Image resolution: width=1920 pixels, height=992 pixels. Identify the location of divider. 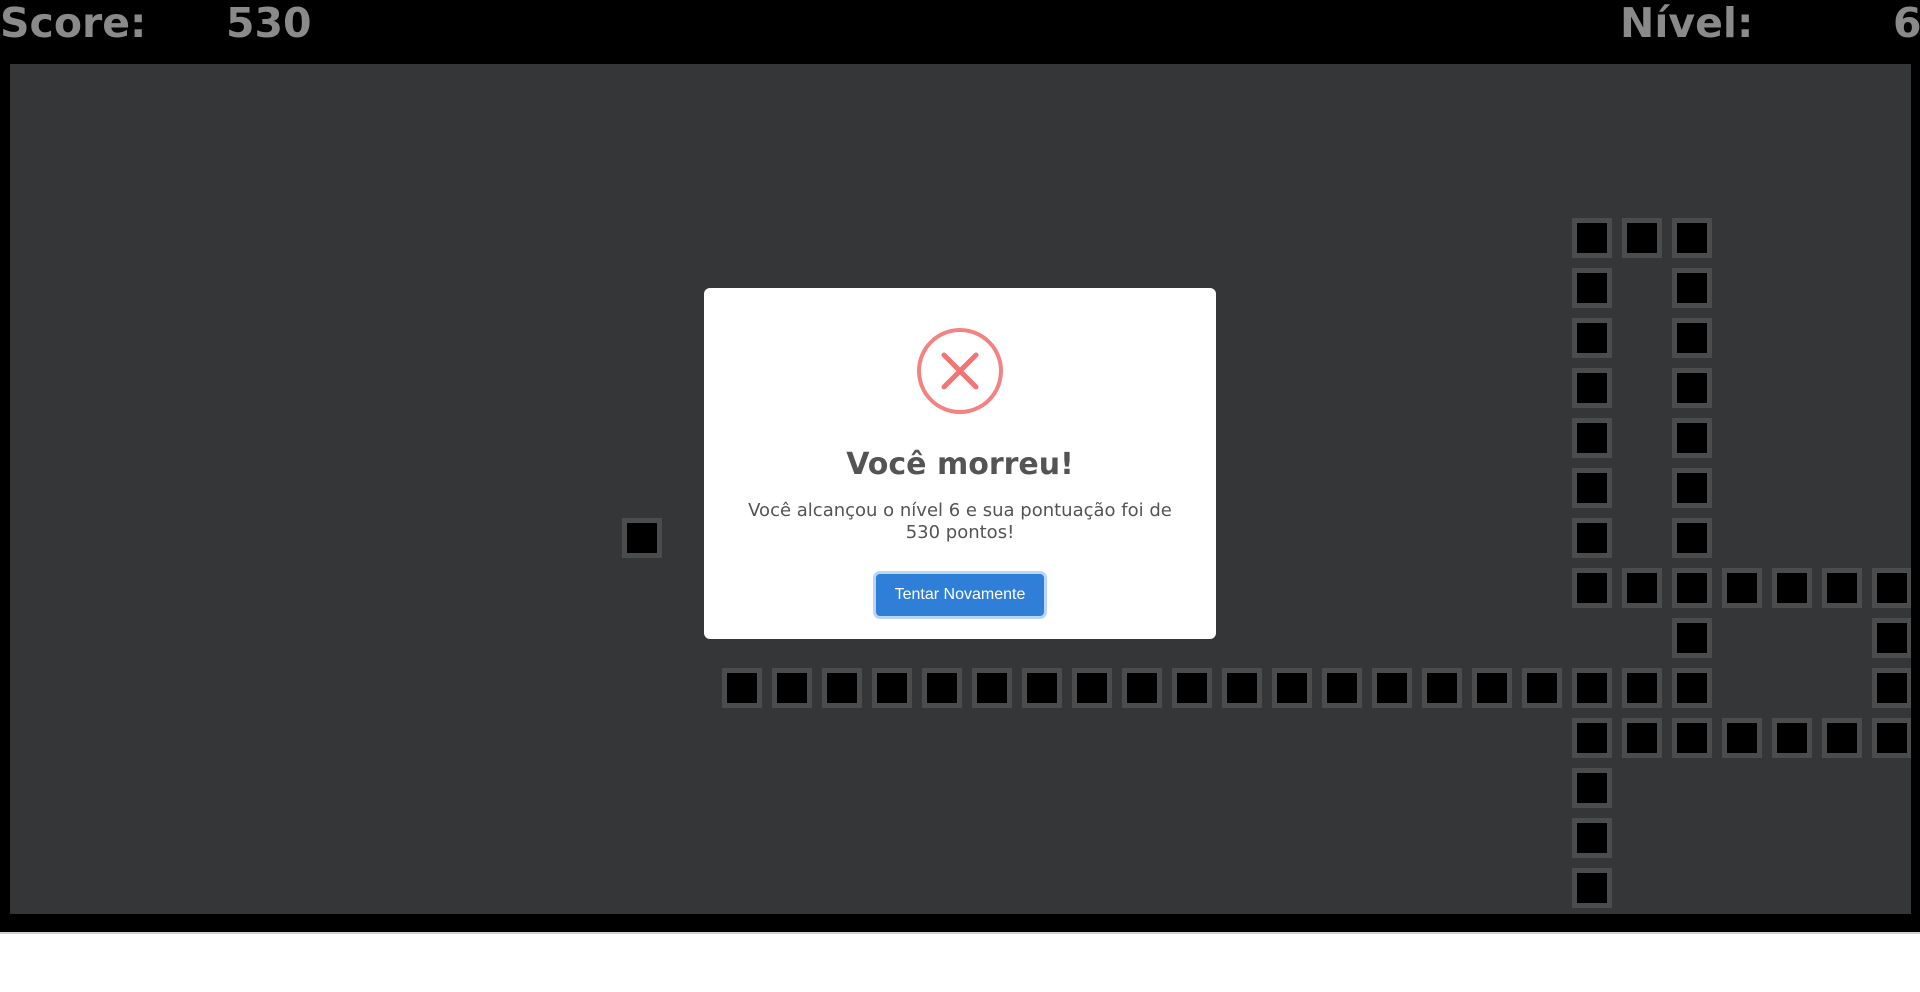
(960, 933).